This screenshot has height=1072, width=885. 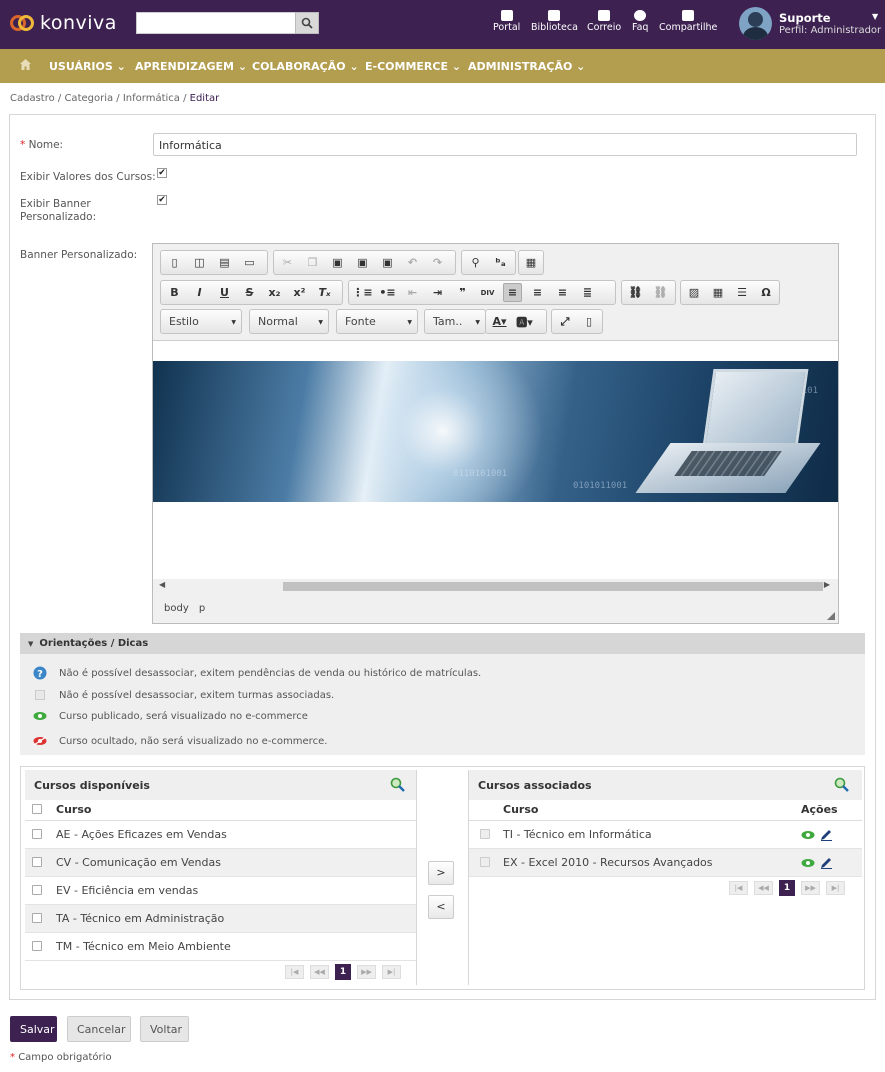 What do you see at coordinates (755, 23) in the screenshot?
I see `avatar` at bounding box center [755, 23].